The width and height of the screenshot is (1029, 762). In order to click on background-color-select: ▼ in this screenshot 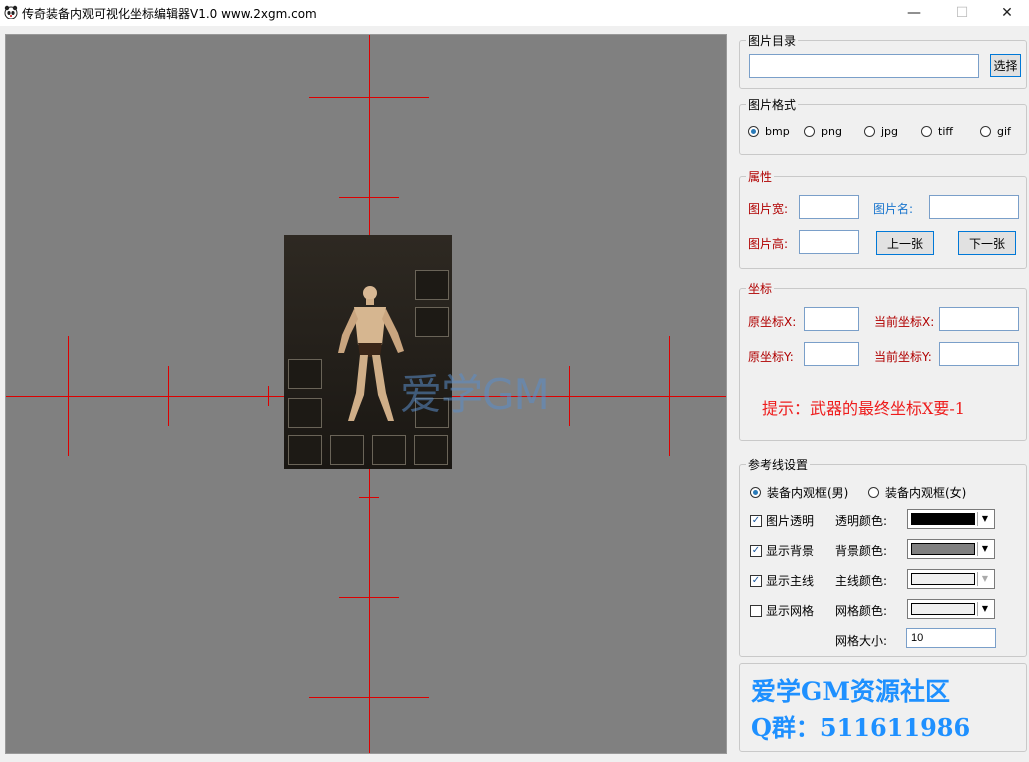, I will do `click(951, 549)`.